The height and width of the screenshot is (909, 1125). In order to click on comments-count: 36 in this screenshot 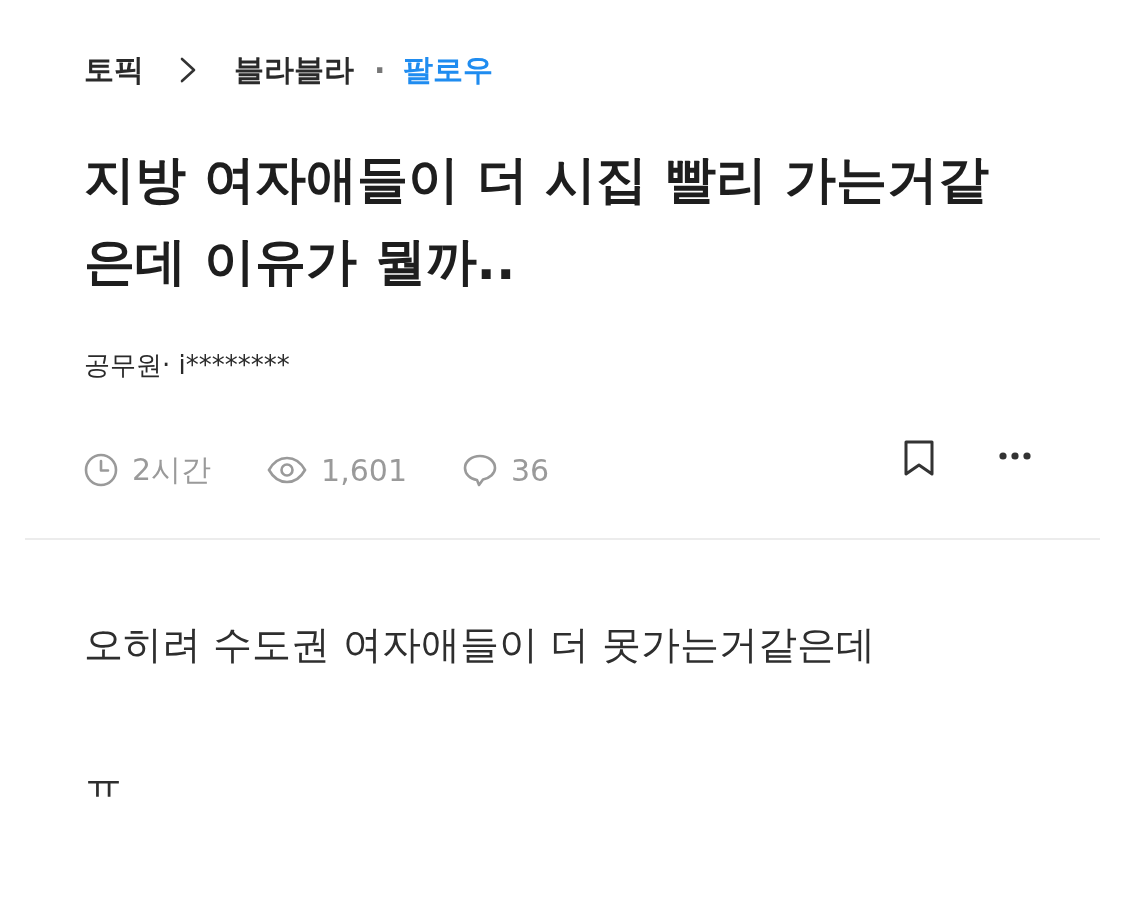, I will do `click(530, 470)`.